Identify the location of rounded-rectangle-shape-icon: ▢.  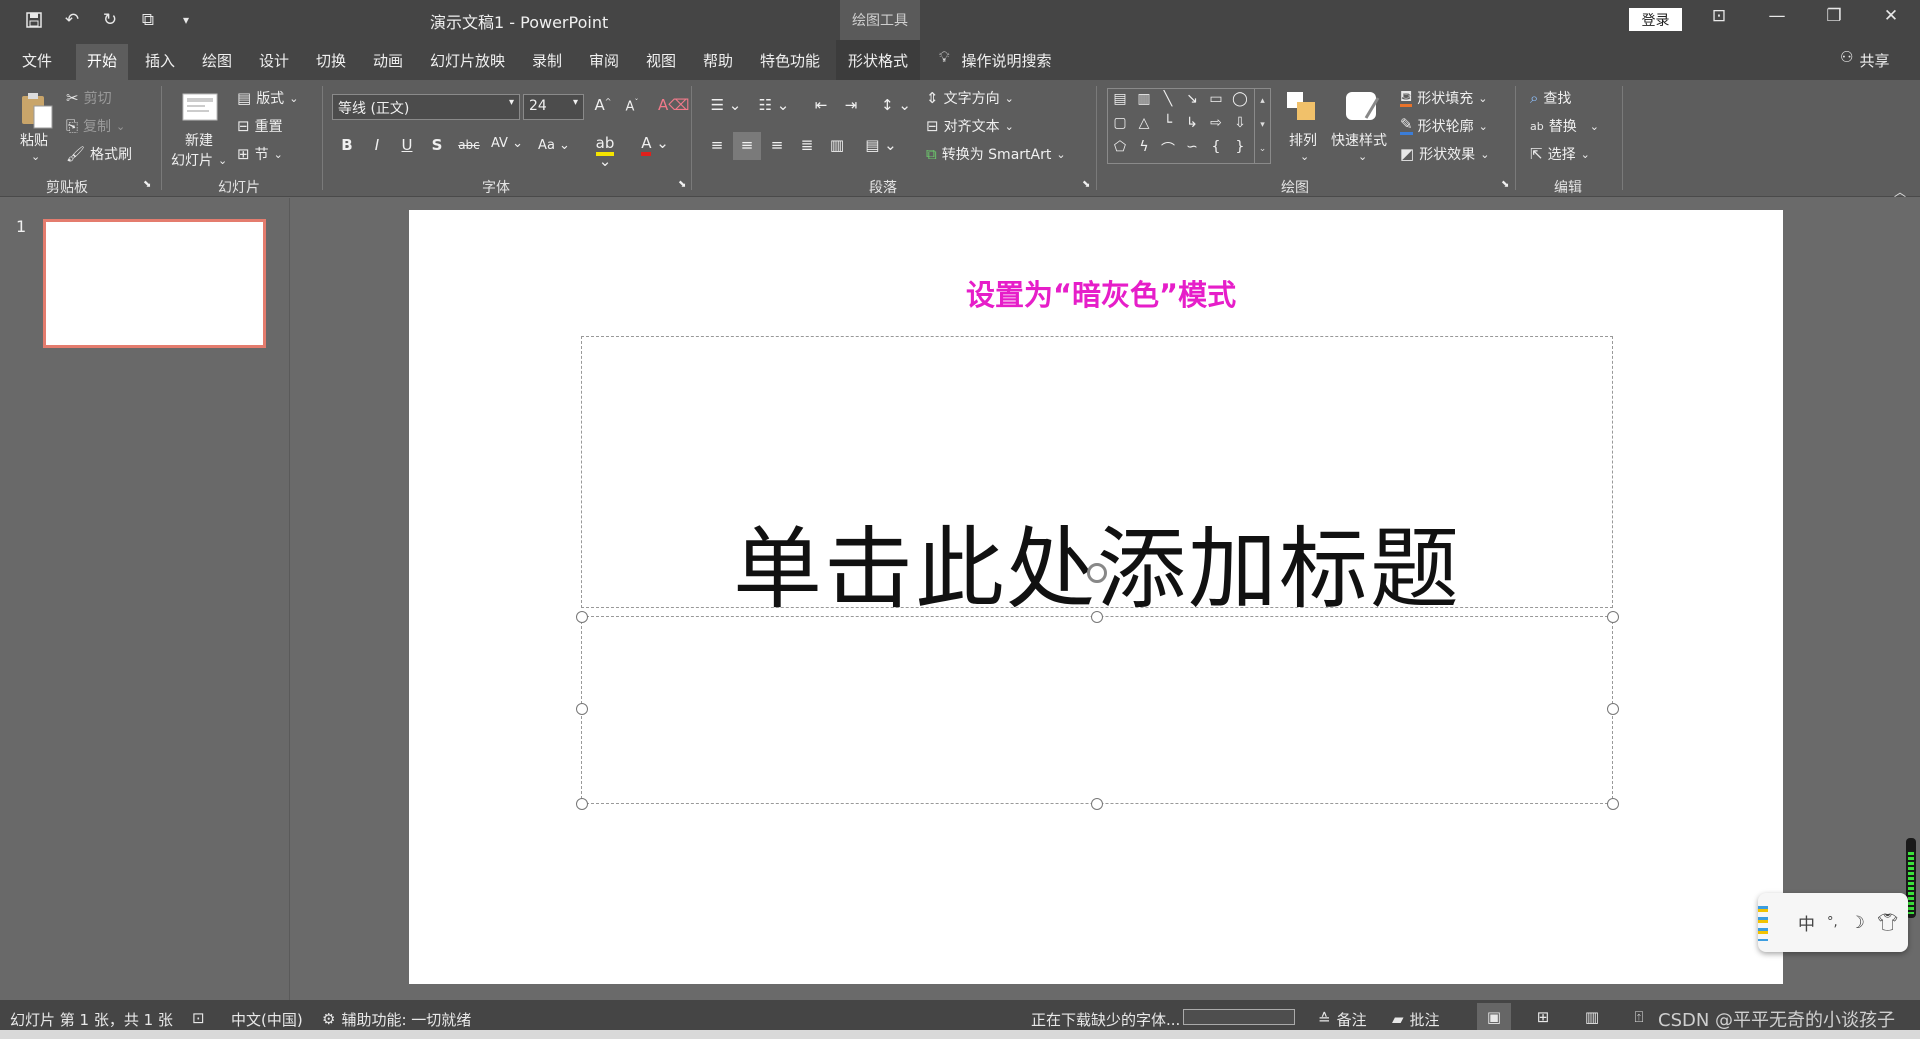
(1120, 123).